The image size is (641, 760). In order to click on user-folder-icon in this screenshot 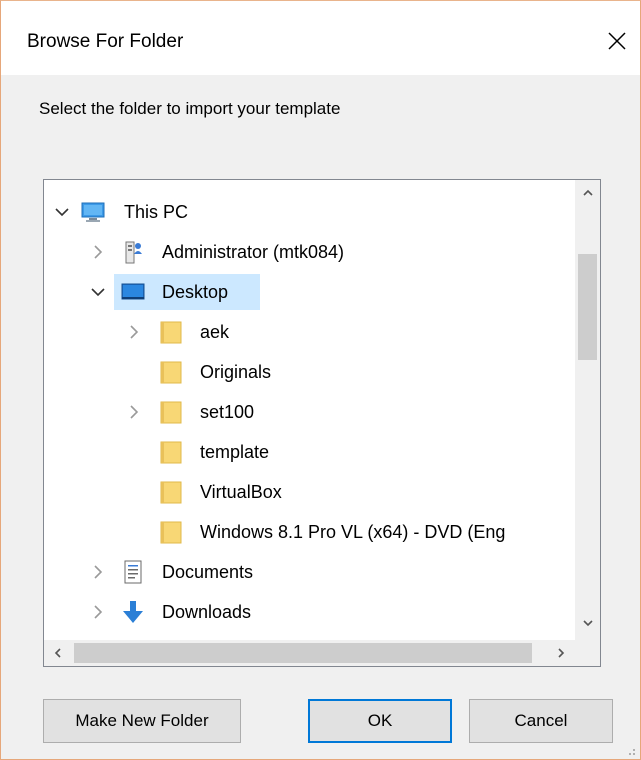, I will do `click(133, 252)`.